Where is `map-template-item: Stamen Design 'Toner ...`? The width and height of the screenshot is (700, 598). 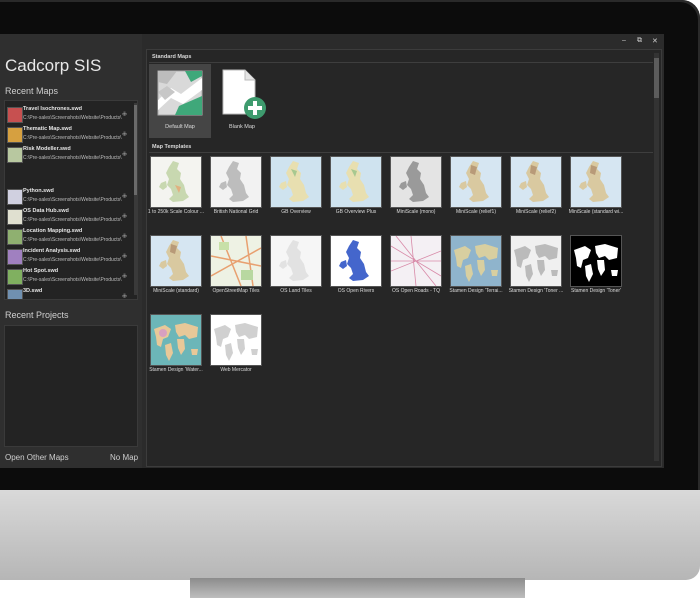
map-template-item: Stamen Design 'Toner ... is located at coordinates (536, 267).